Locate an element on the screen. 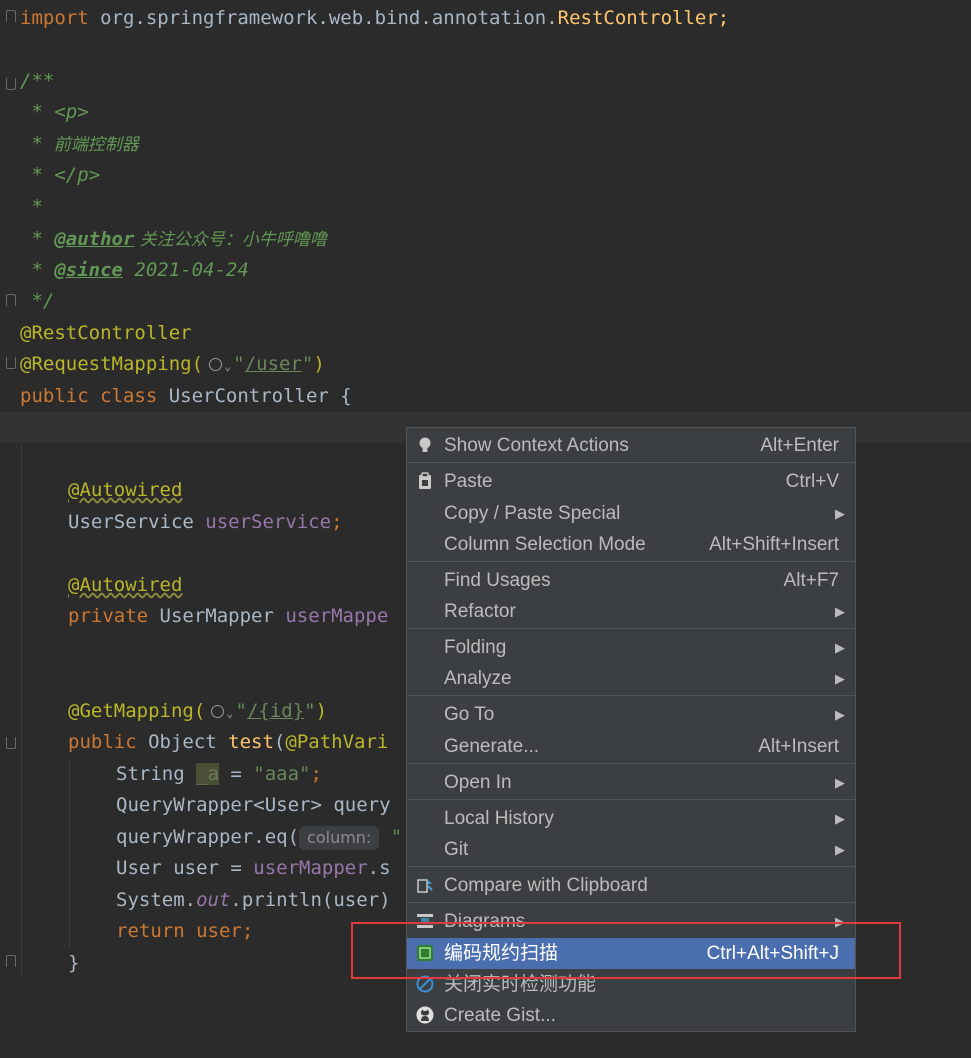 This screenshot has height=1058, width=971. code-line-statement: System.out.println(user) is located at coordinates (253, 900).